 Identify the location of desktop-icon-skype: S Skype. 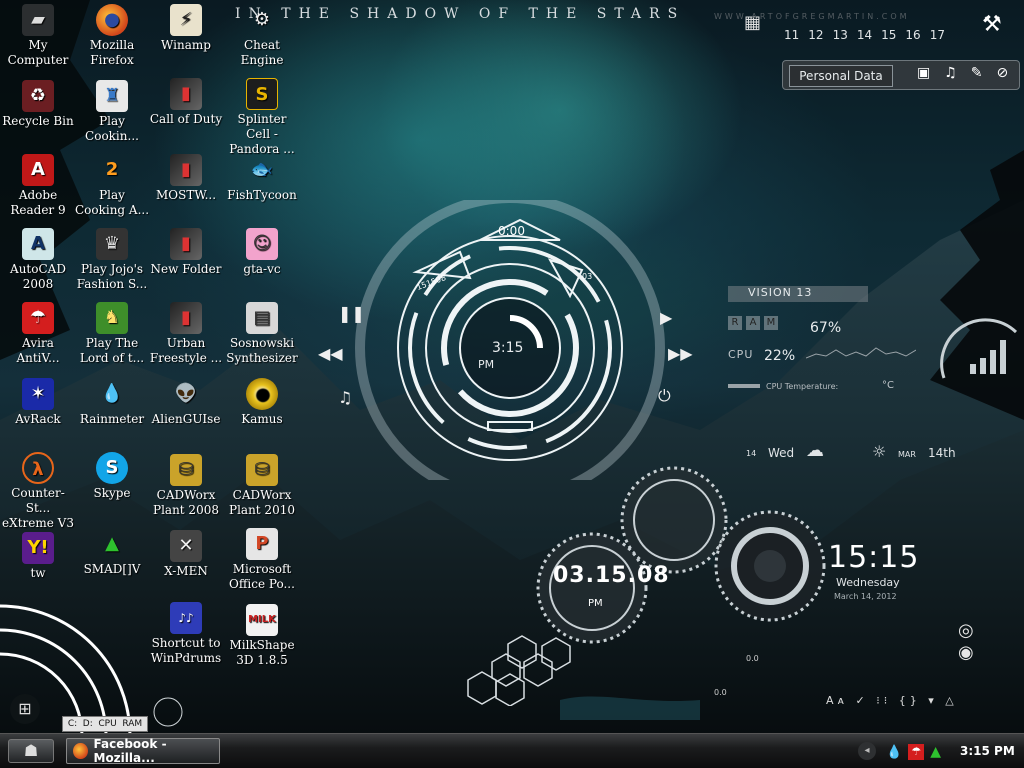
(112, 476).